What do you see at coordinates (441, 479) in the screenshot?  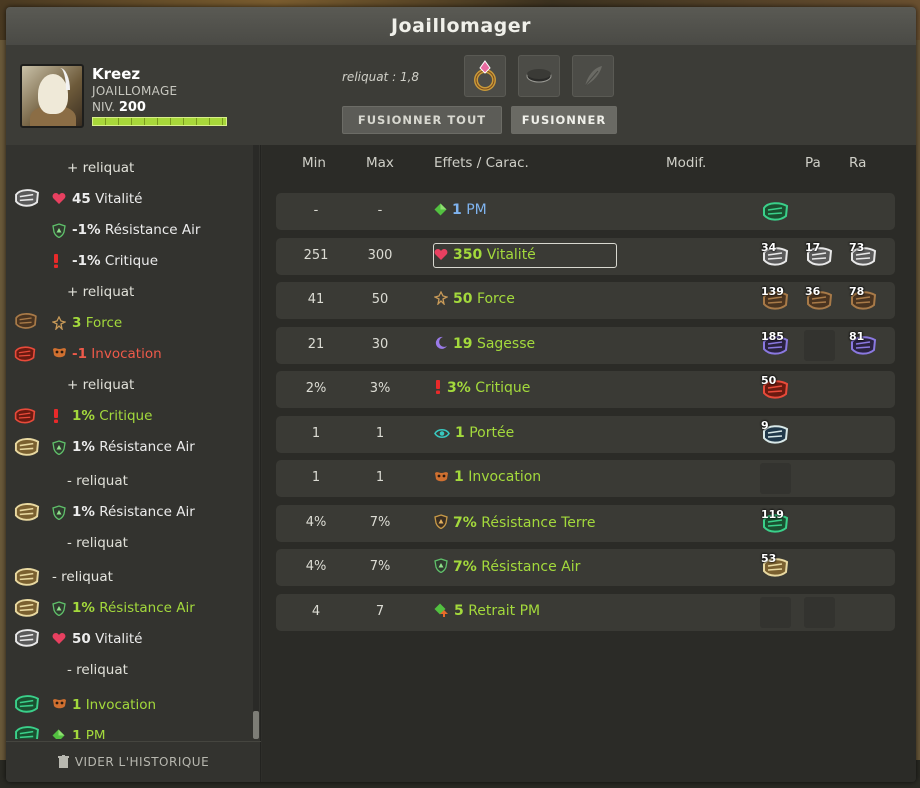 I see `invoc-icon` at bounding box center [441, 479].